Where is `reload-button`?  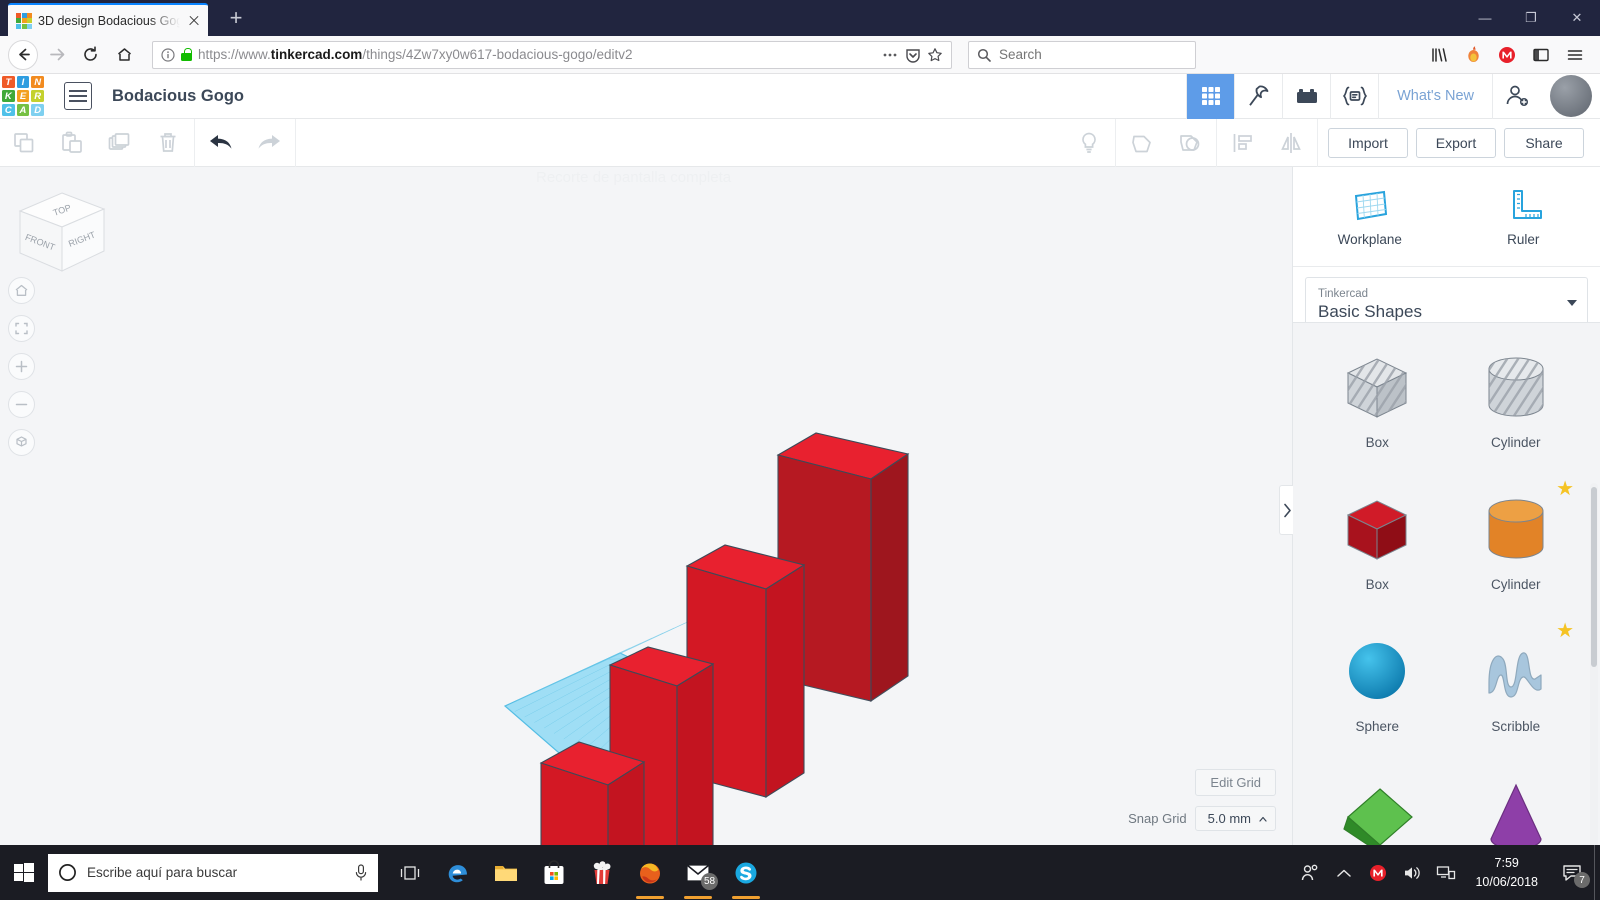 reload-button is located at coordinates (90, 55).